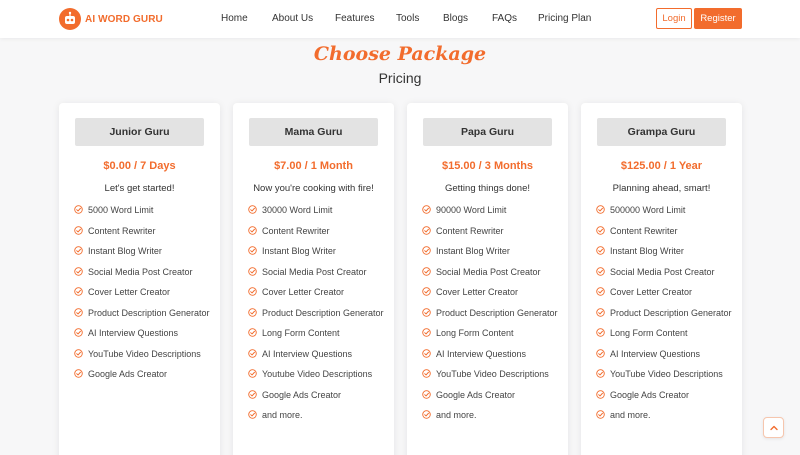 The image size is (800, 455). I want to click on feature-item: 90000 Word Limit, so click(492, 210).